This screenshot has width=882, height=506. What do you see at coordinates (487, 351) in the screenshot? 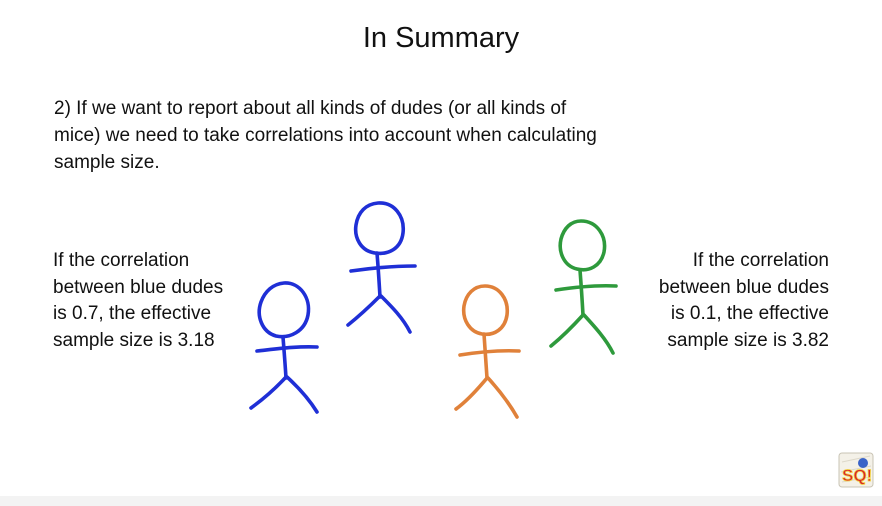
I see `orange-dude` at bounding box center [487, 351].